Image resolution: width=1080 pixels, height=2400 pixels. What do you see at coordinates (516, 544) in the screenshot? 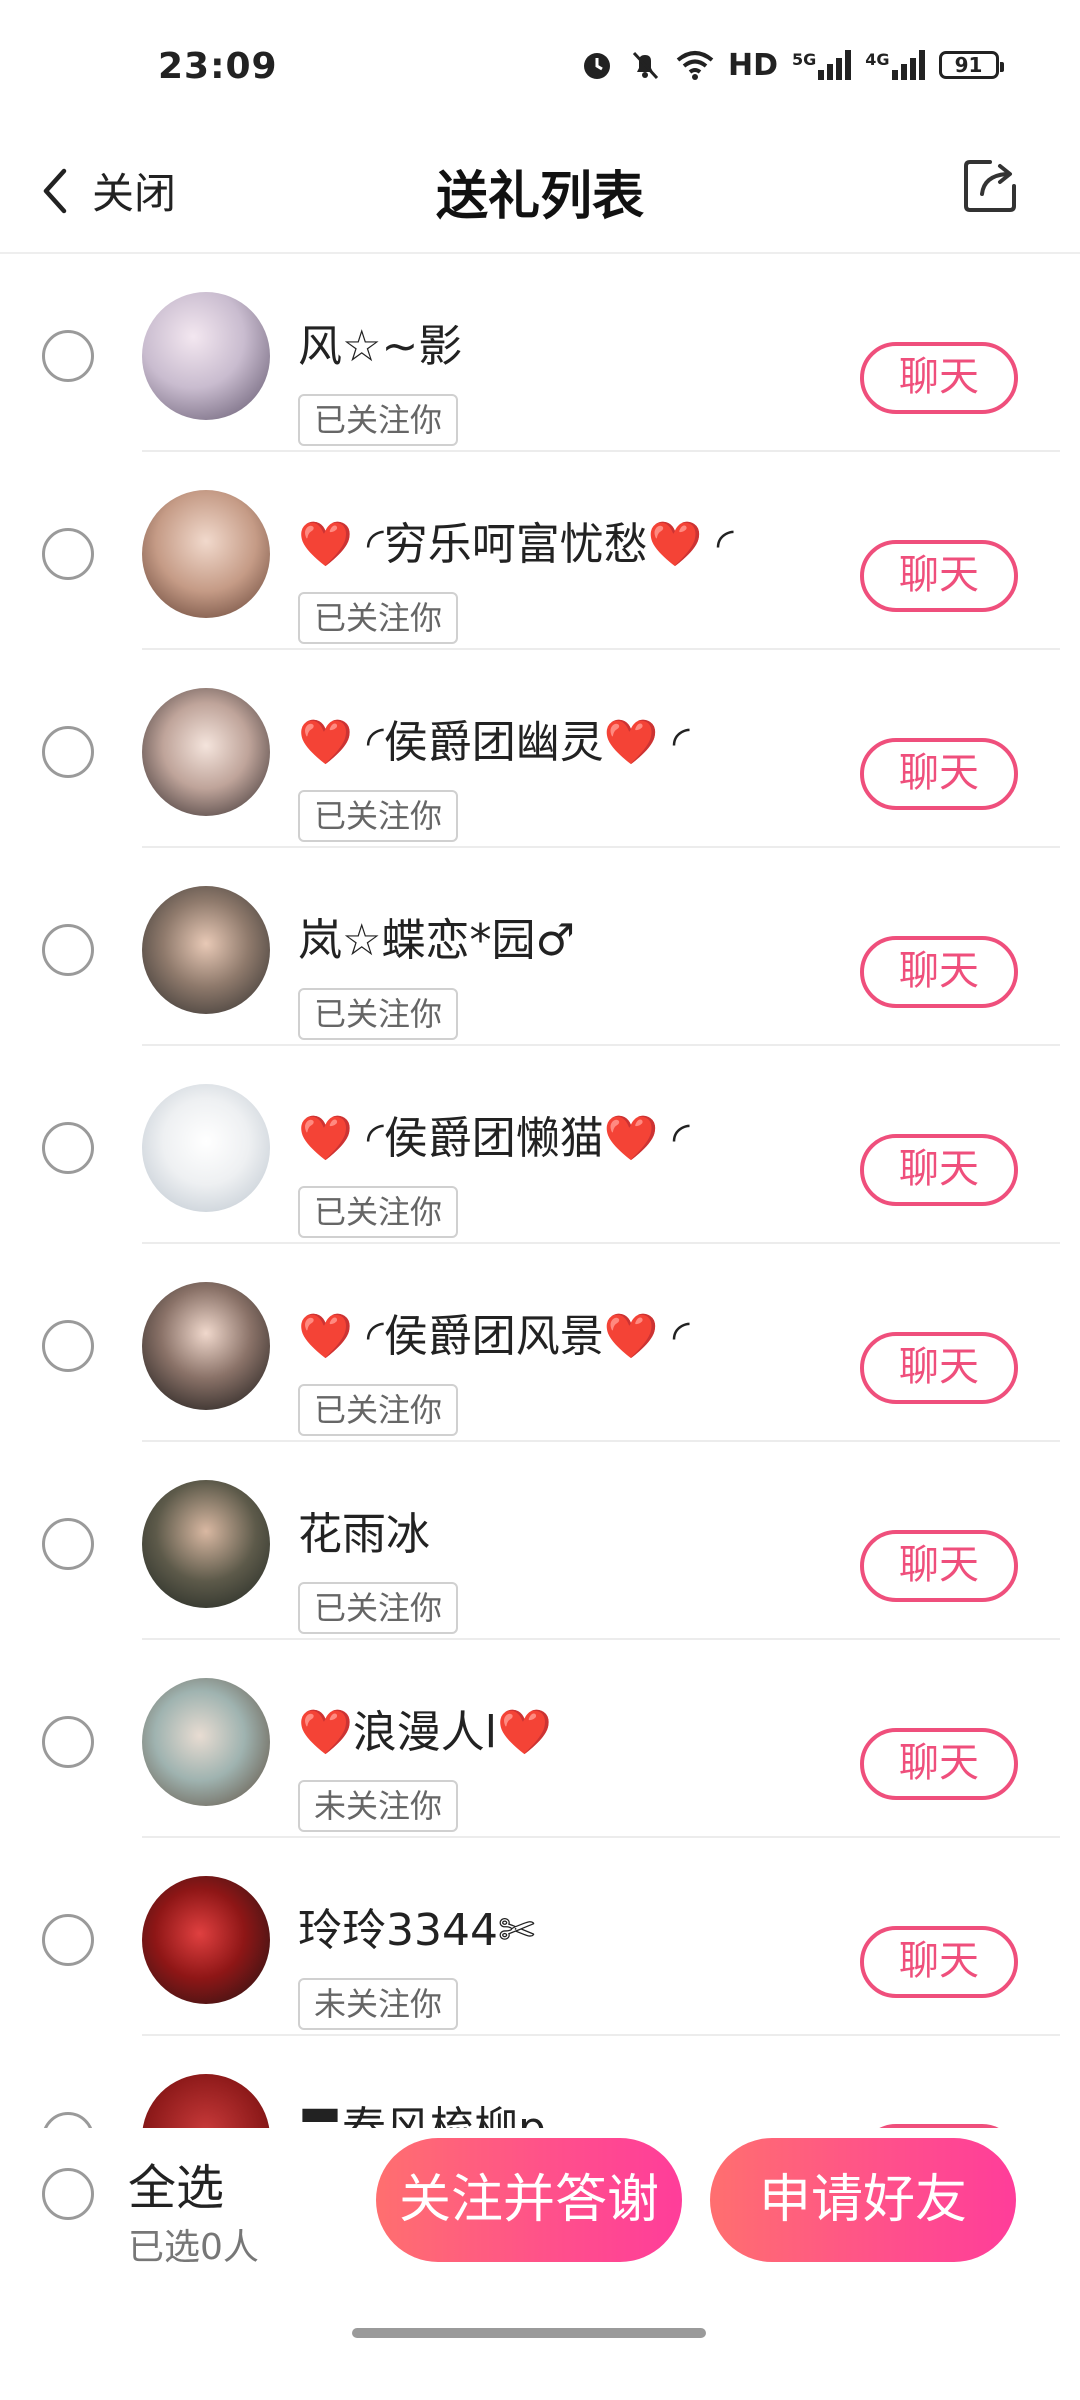
I see `user-name: ❤️ ◜穷乐呵富忧愁❤️ ◜` at bounding box center [516, 544].